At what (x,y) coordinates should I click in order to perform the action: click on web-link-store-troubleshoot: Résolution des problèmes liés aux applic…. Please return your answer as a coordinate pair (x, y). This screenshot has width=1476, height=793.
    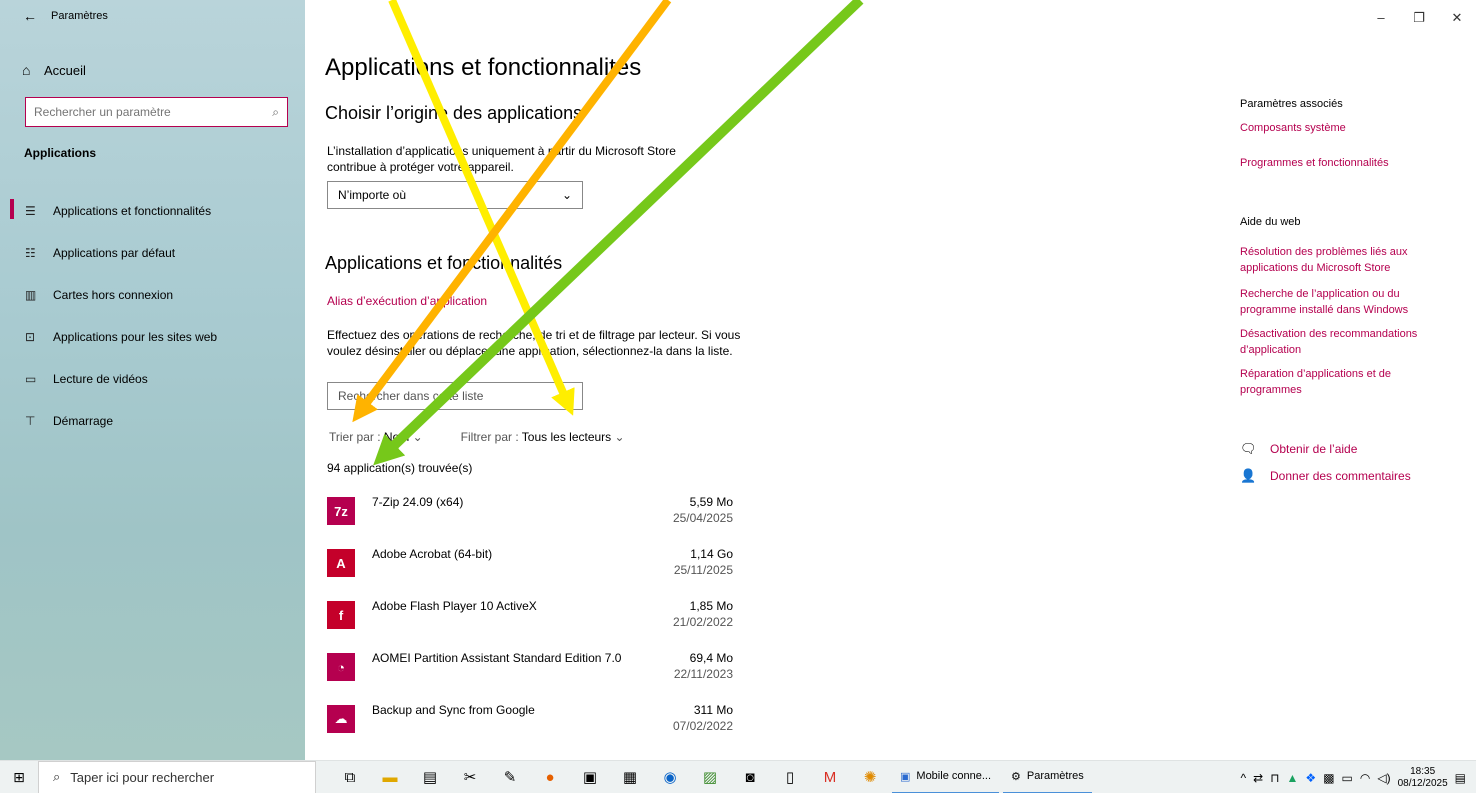
    Looking at the image, I should click on (1345, 260).